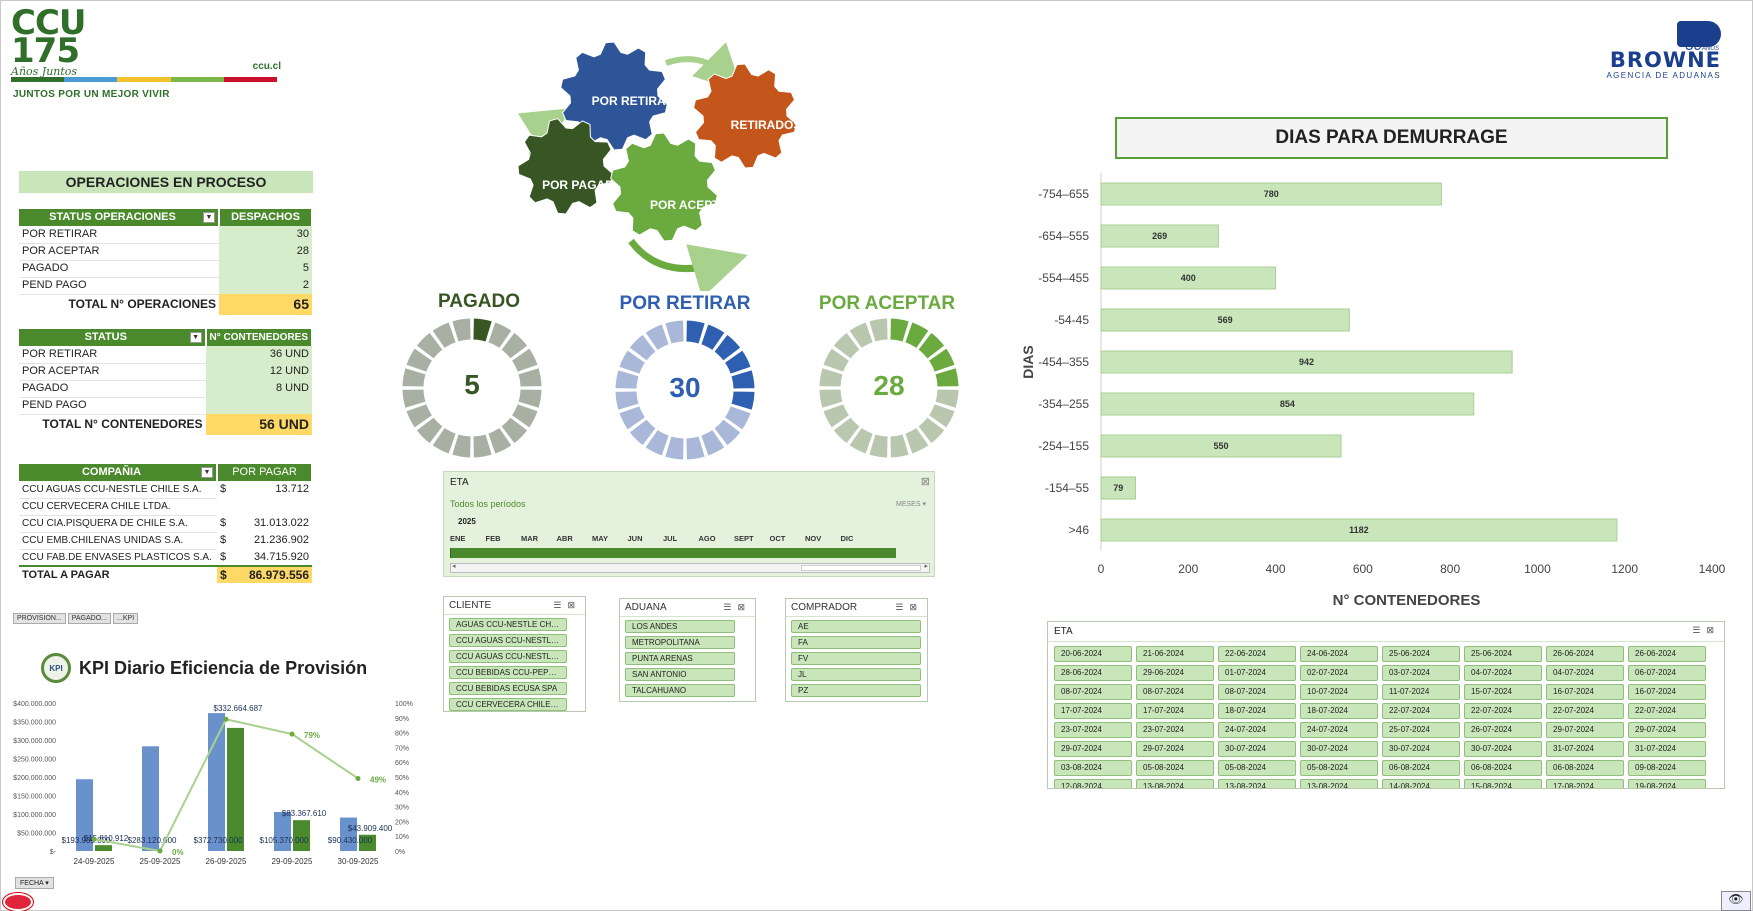 Image resolution: width=1753 pixels, height=911 pixels. Describe the element at coordinates (1503, 730) in the screenshot. I see `eta-date-item: 26-07-2024` at that location.